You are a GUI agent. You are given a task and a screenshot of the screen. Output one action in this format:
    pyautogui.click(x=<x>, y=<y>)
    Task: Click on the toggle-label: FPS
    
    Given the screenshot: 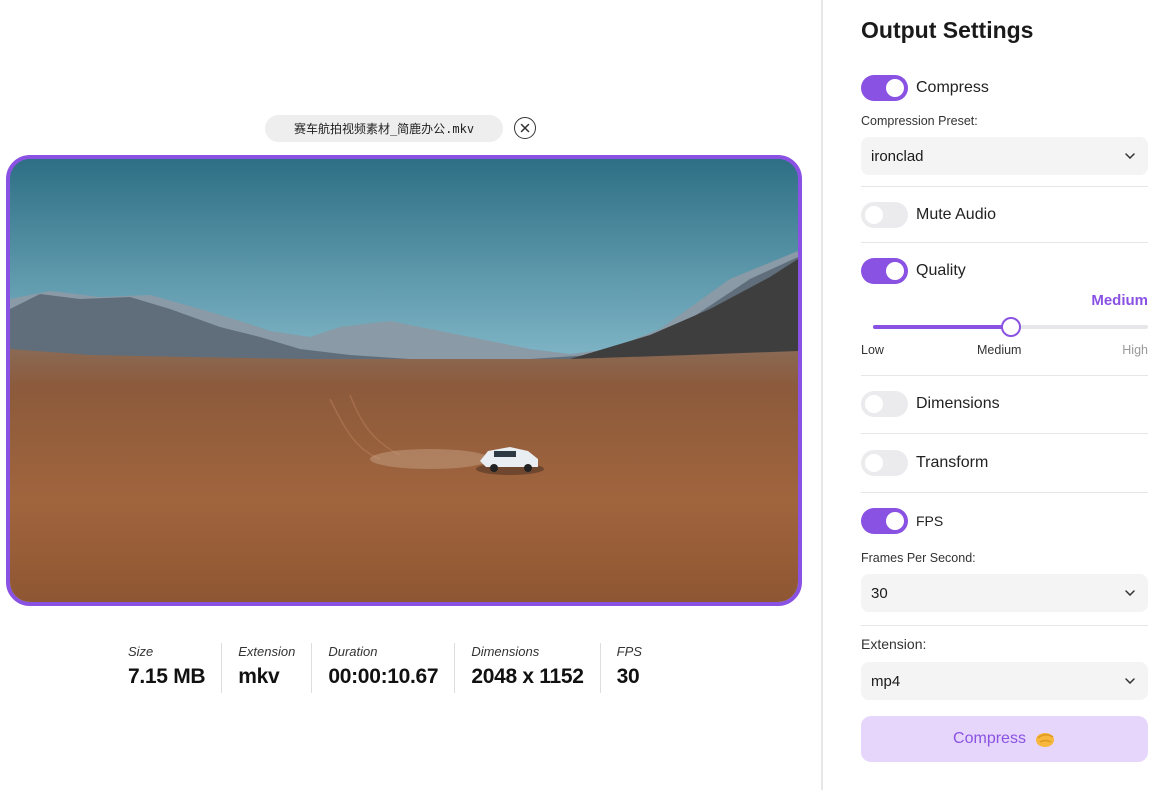 What is the action you would take?
    pyautogui.click(x=930, y=521)
    